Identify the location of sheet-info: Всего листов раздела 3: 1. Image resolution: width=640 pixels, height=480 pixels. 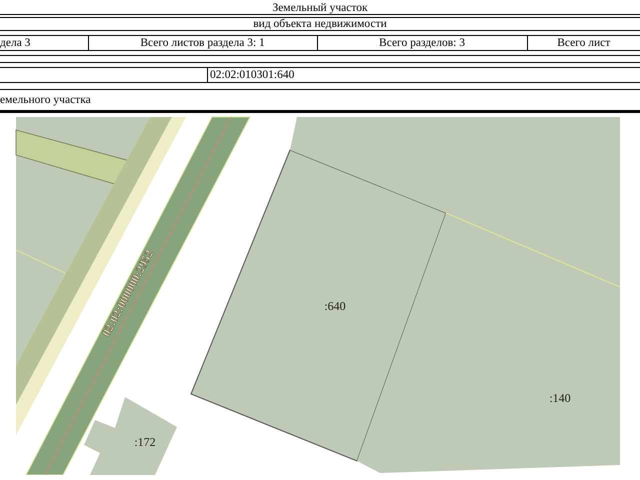
(202, 43).